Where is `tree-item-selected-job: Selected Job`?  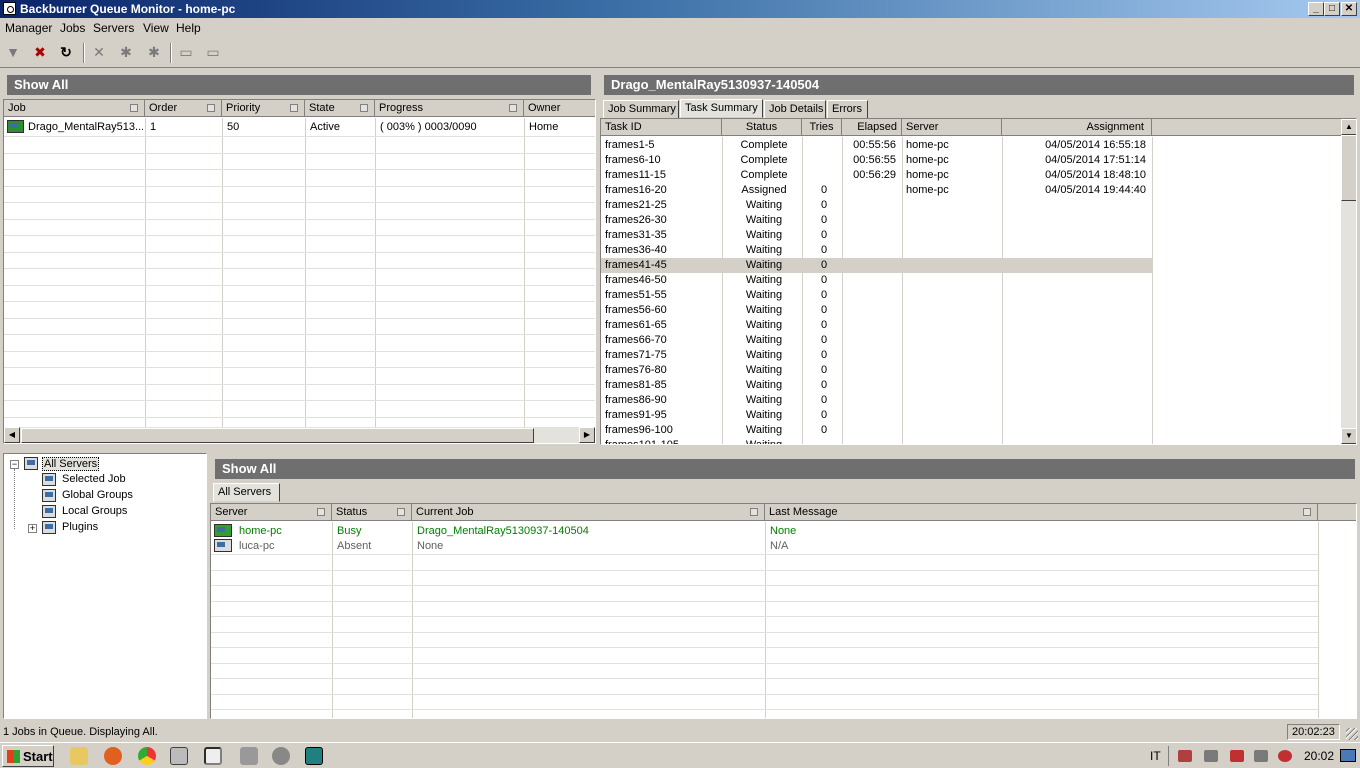
tree-item-selected-job: Selected Job is located at coordinates (94, 479).